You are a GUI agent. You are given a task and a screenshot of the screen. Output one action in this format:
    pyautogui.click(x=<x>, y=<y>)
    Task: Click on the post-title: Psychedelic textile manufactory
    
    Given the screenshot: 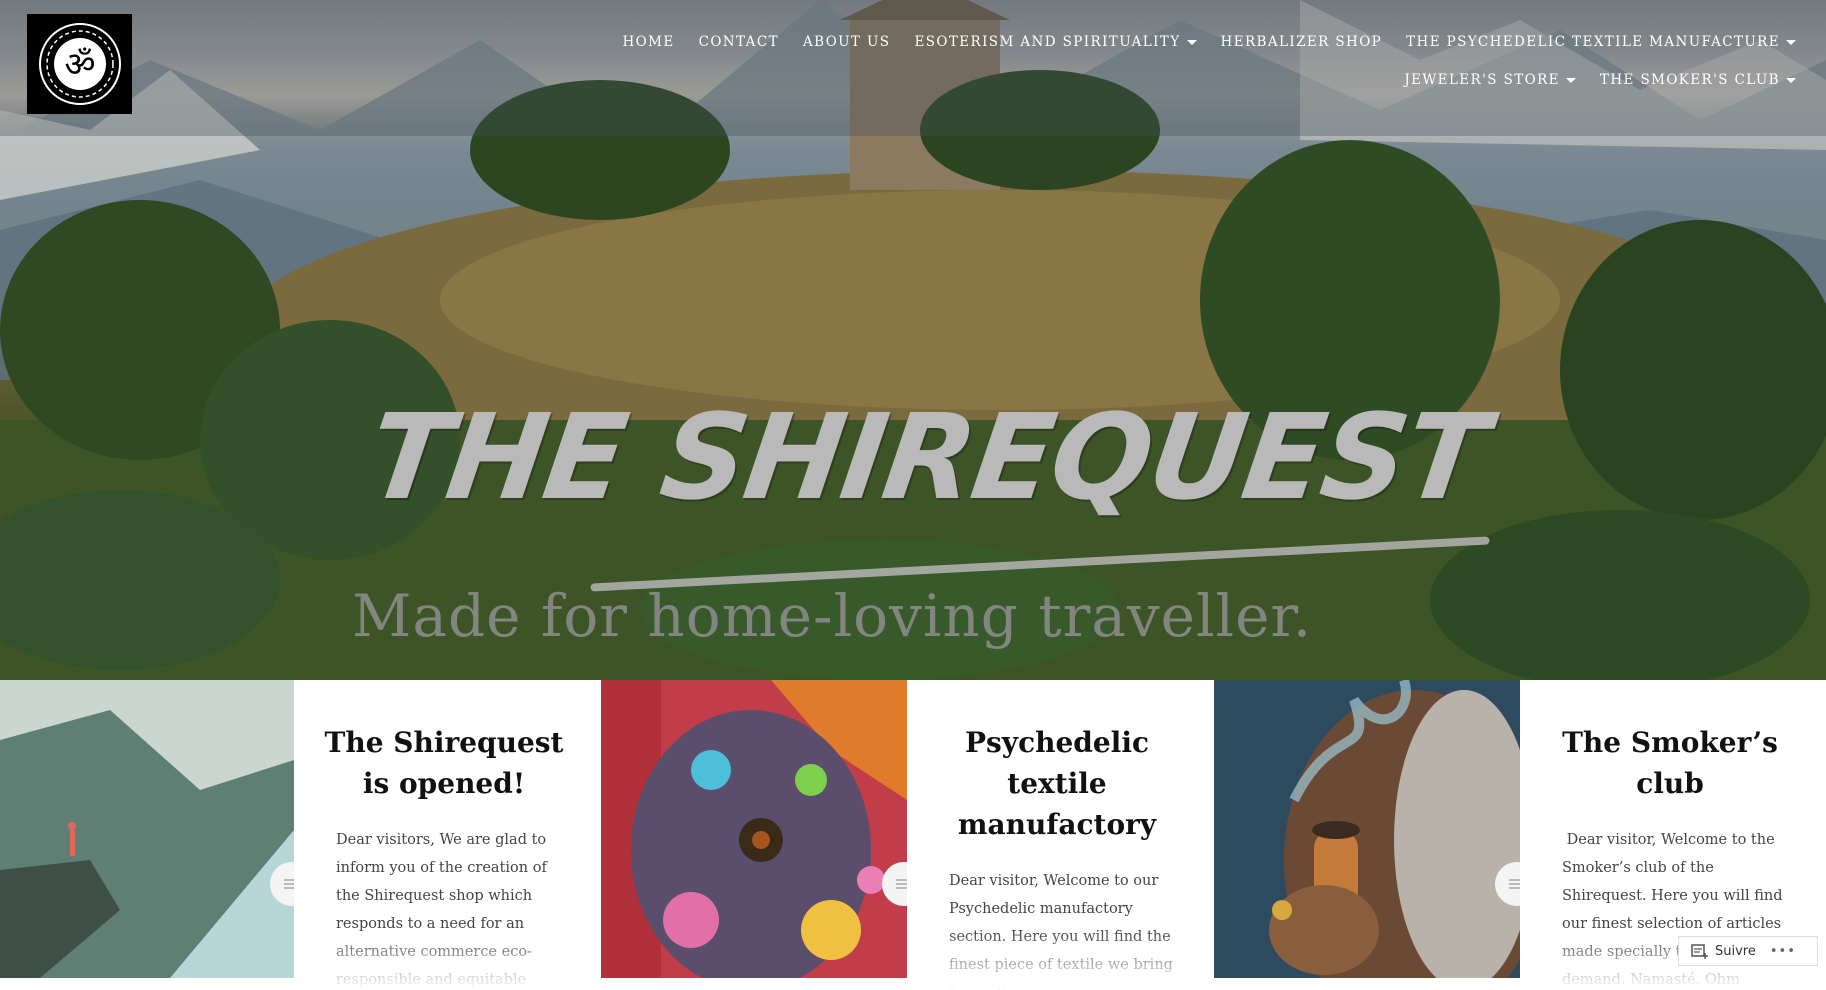 What is the action you would take?
    pyautogui.click(x=1057, y=783)
    